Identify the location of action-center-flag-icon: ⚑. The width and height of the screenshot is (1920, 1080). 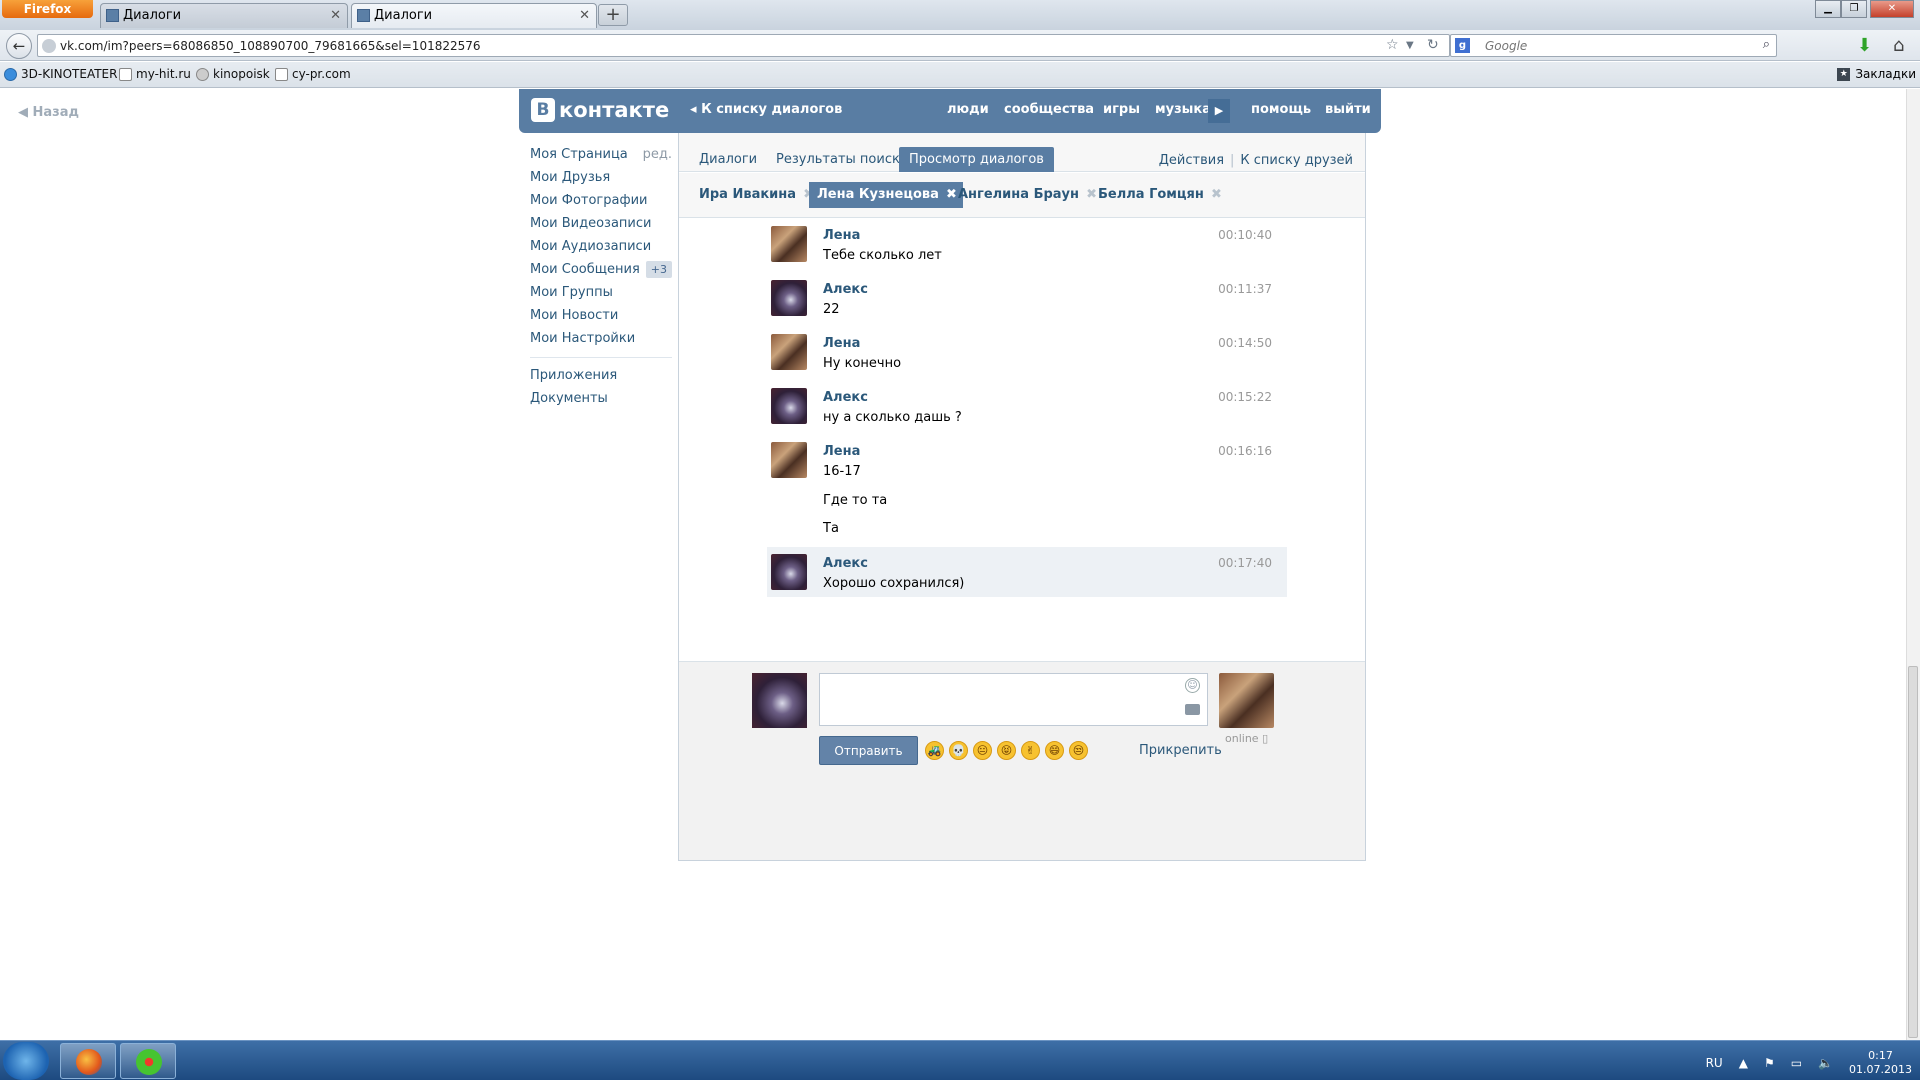
(1769, 1063).